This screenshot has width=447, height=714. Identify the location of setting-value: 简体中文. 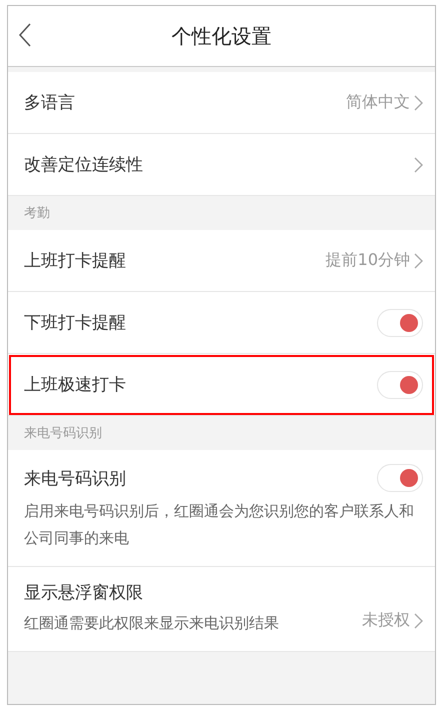
(378, 102).